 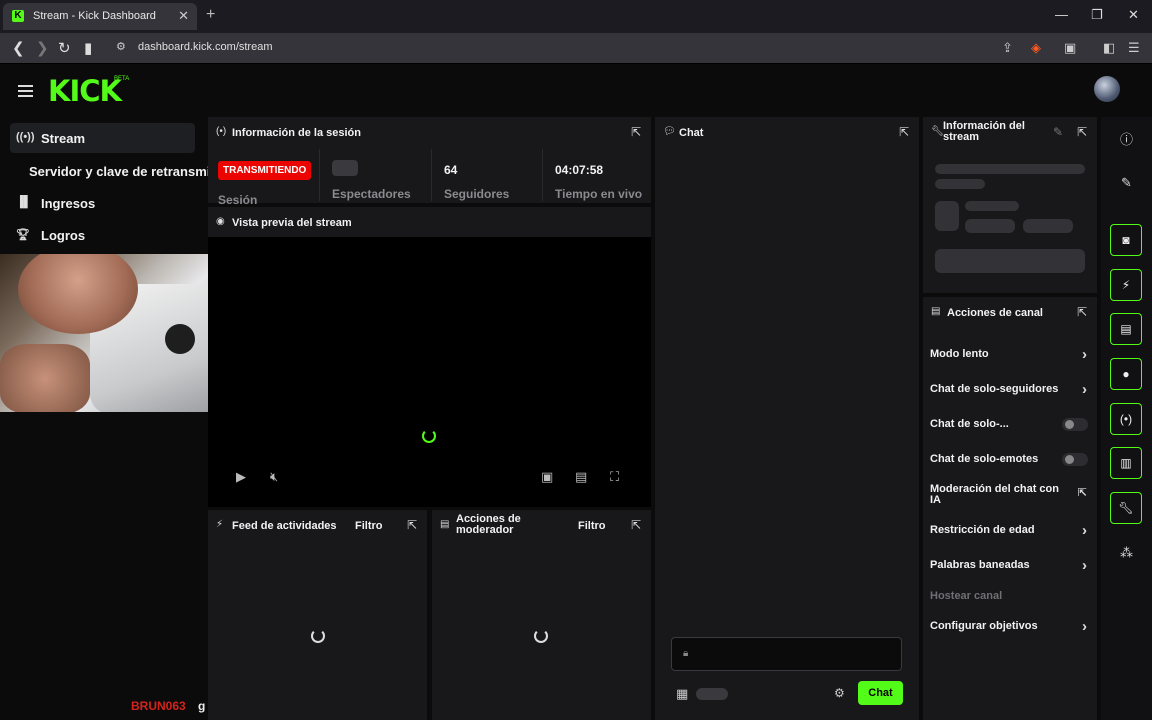 I want to click on theater-mode-icon: ▤, so click(x=581, y=477).